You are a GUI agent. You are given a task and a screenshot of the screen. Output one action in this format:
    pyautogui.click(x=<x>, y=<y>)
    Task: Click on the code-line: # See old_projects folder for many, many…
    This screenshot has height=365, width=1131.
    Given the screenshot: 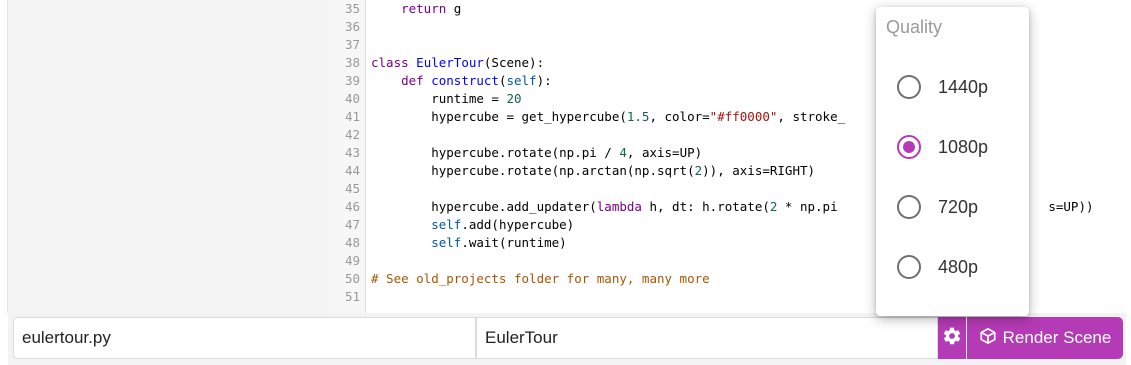 What is the action you would take?
    pyautogui.click(x=540, y=279)
    